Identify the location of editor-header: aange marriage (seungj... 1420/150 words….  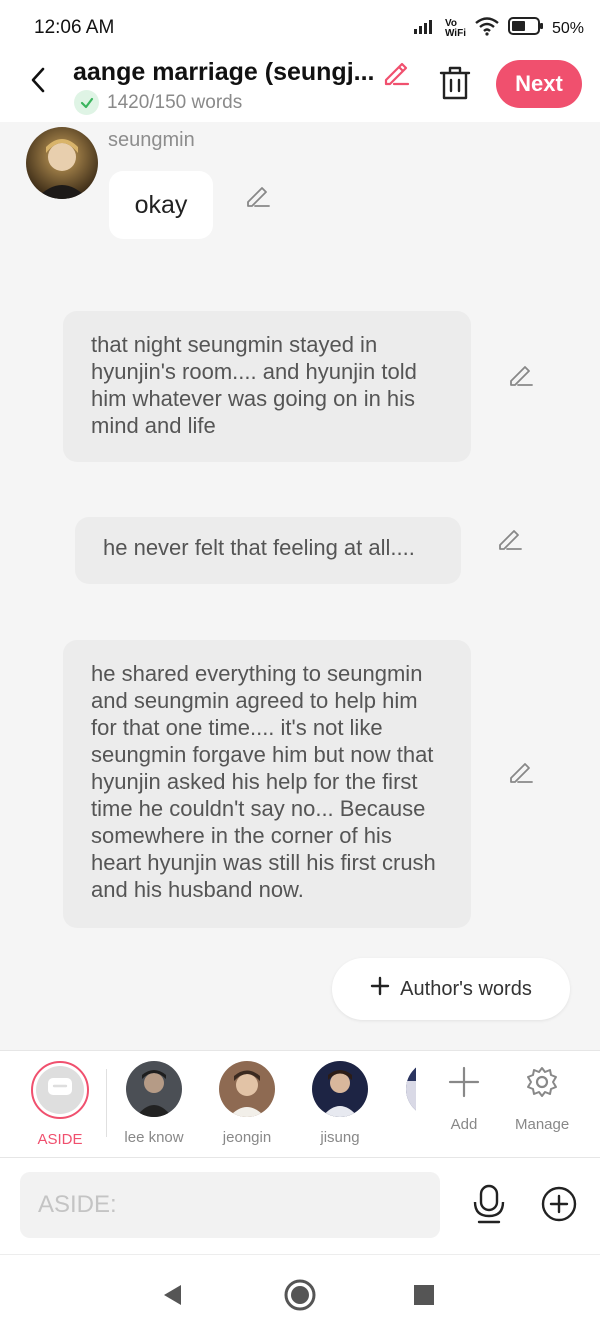
(300, 89).